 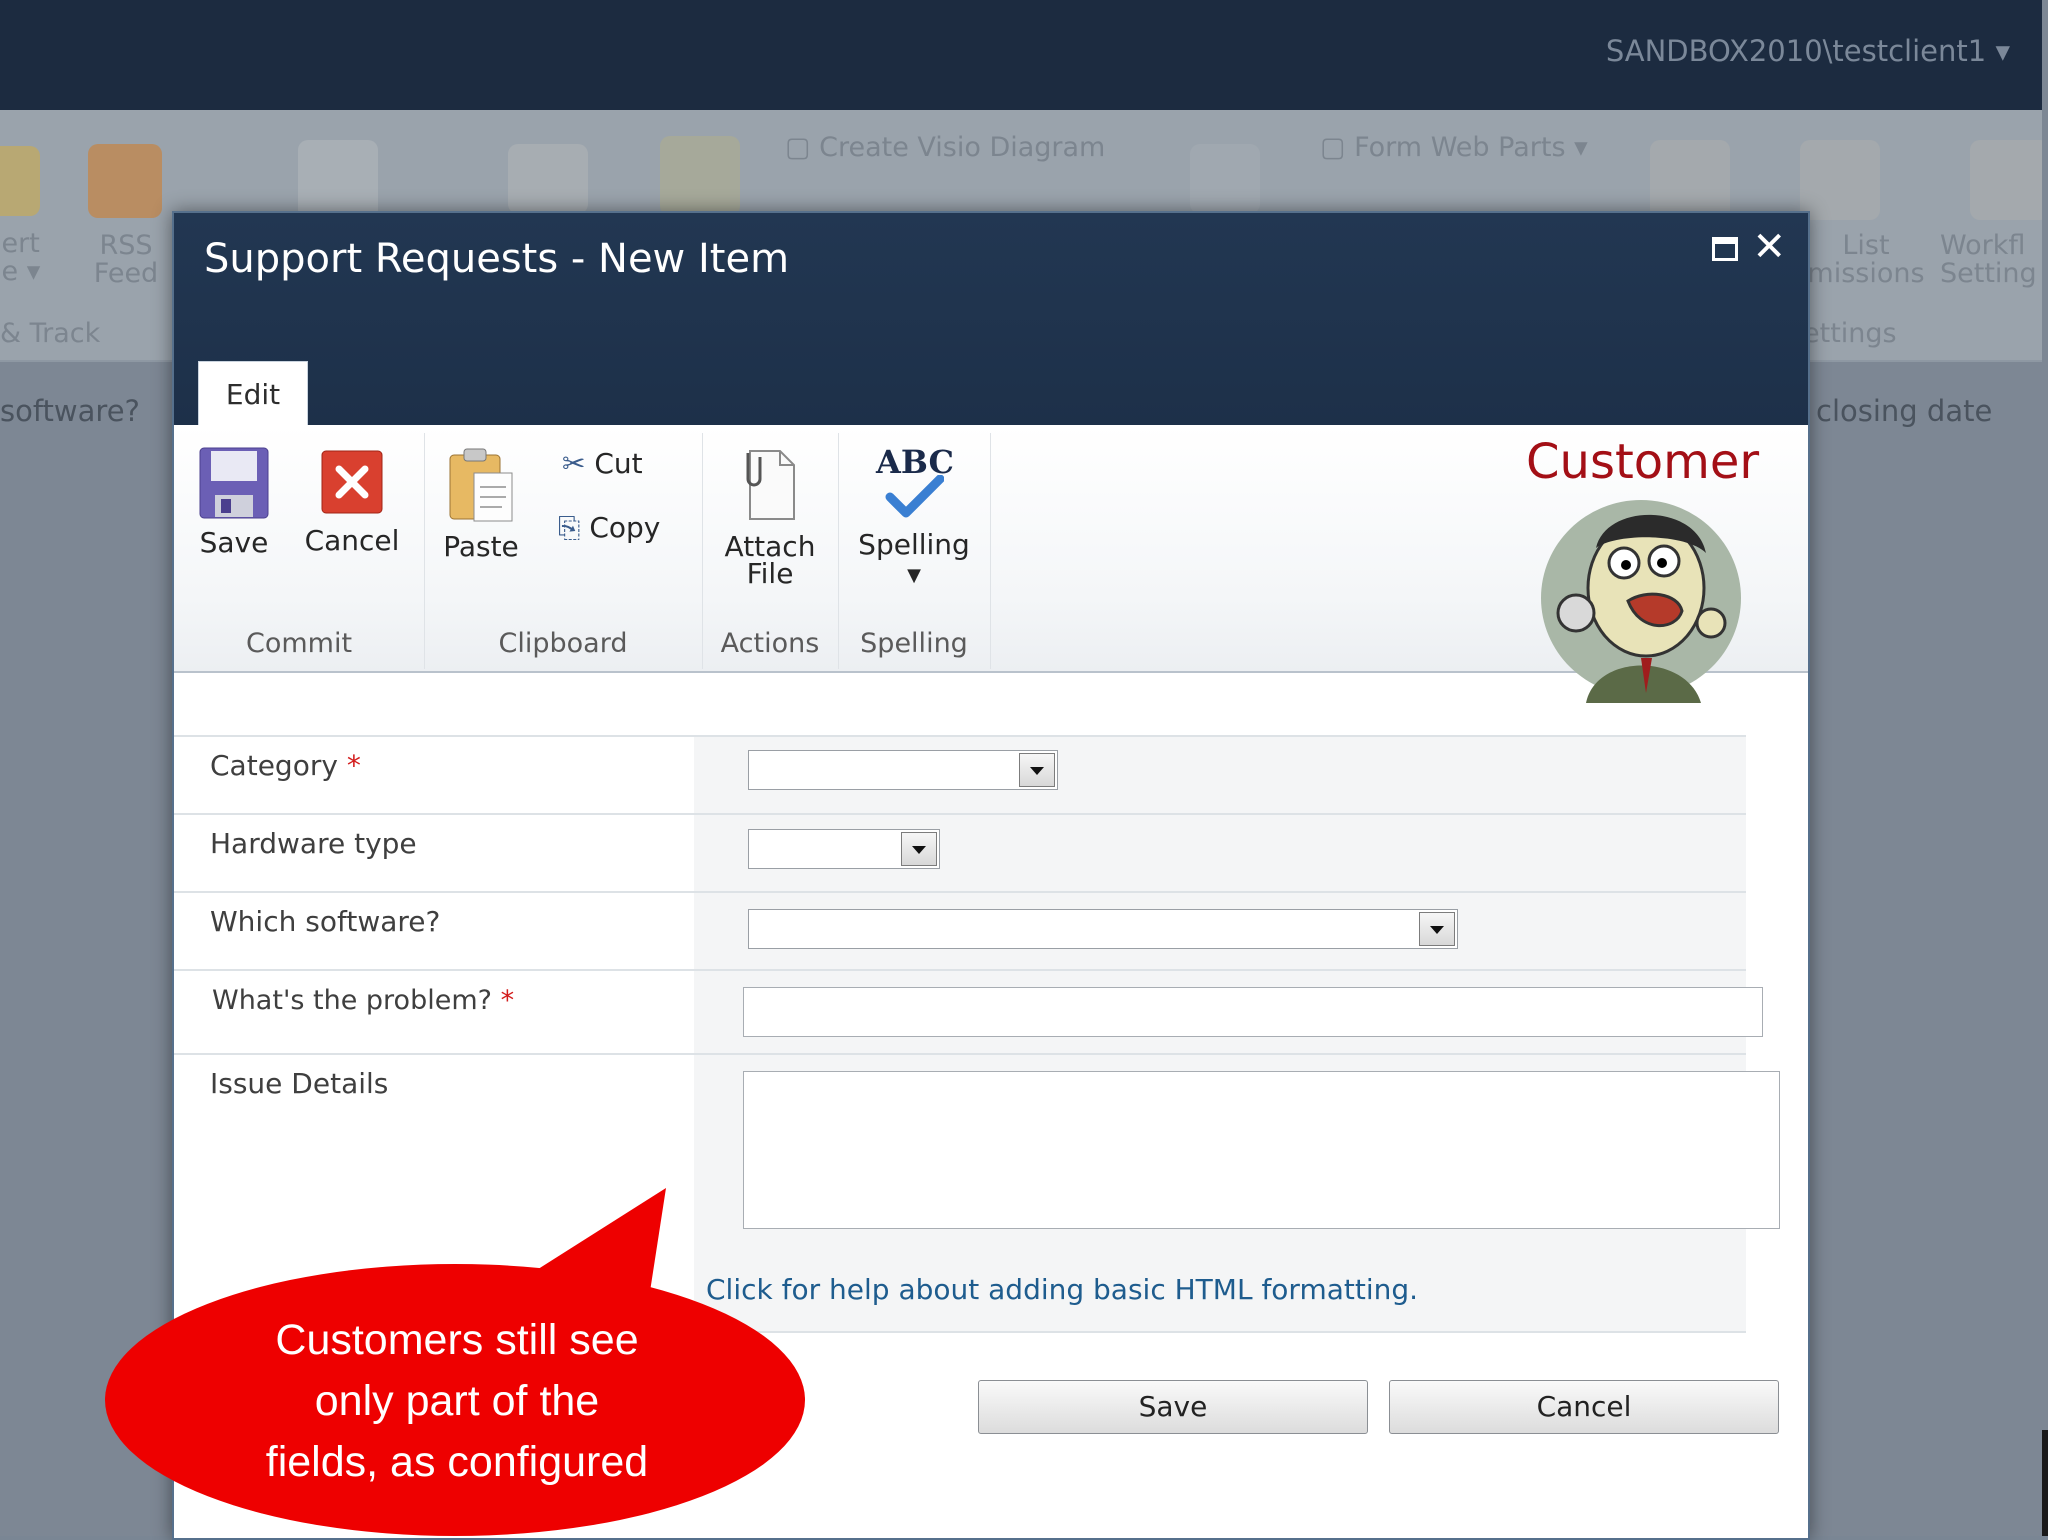 What do you see at coordinates (914, 575) in the screenshot?
I see `chevron-down-icon: ▼` at bounding box center [914, 575].